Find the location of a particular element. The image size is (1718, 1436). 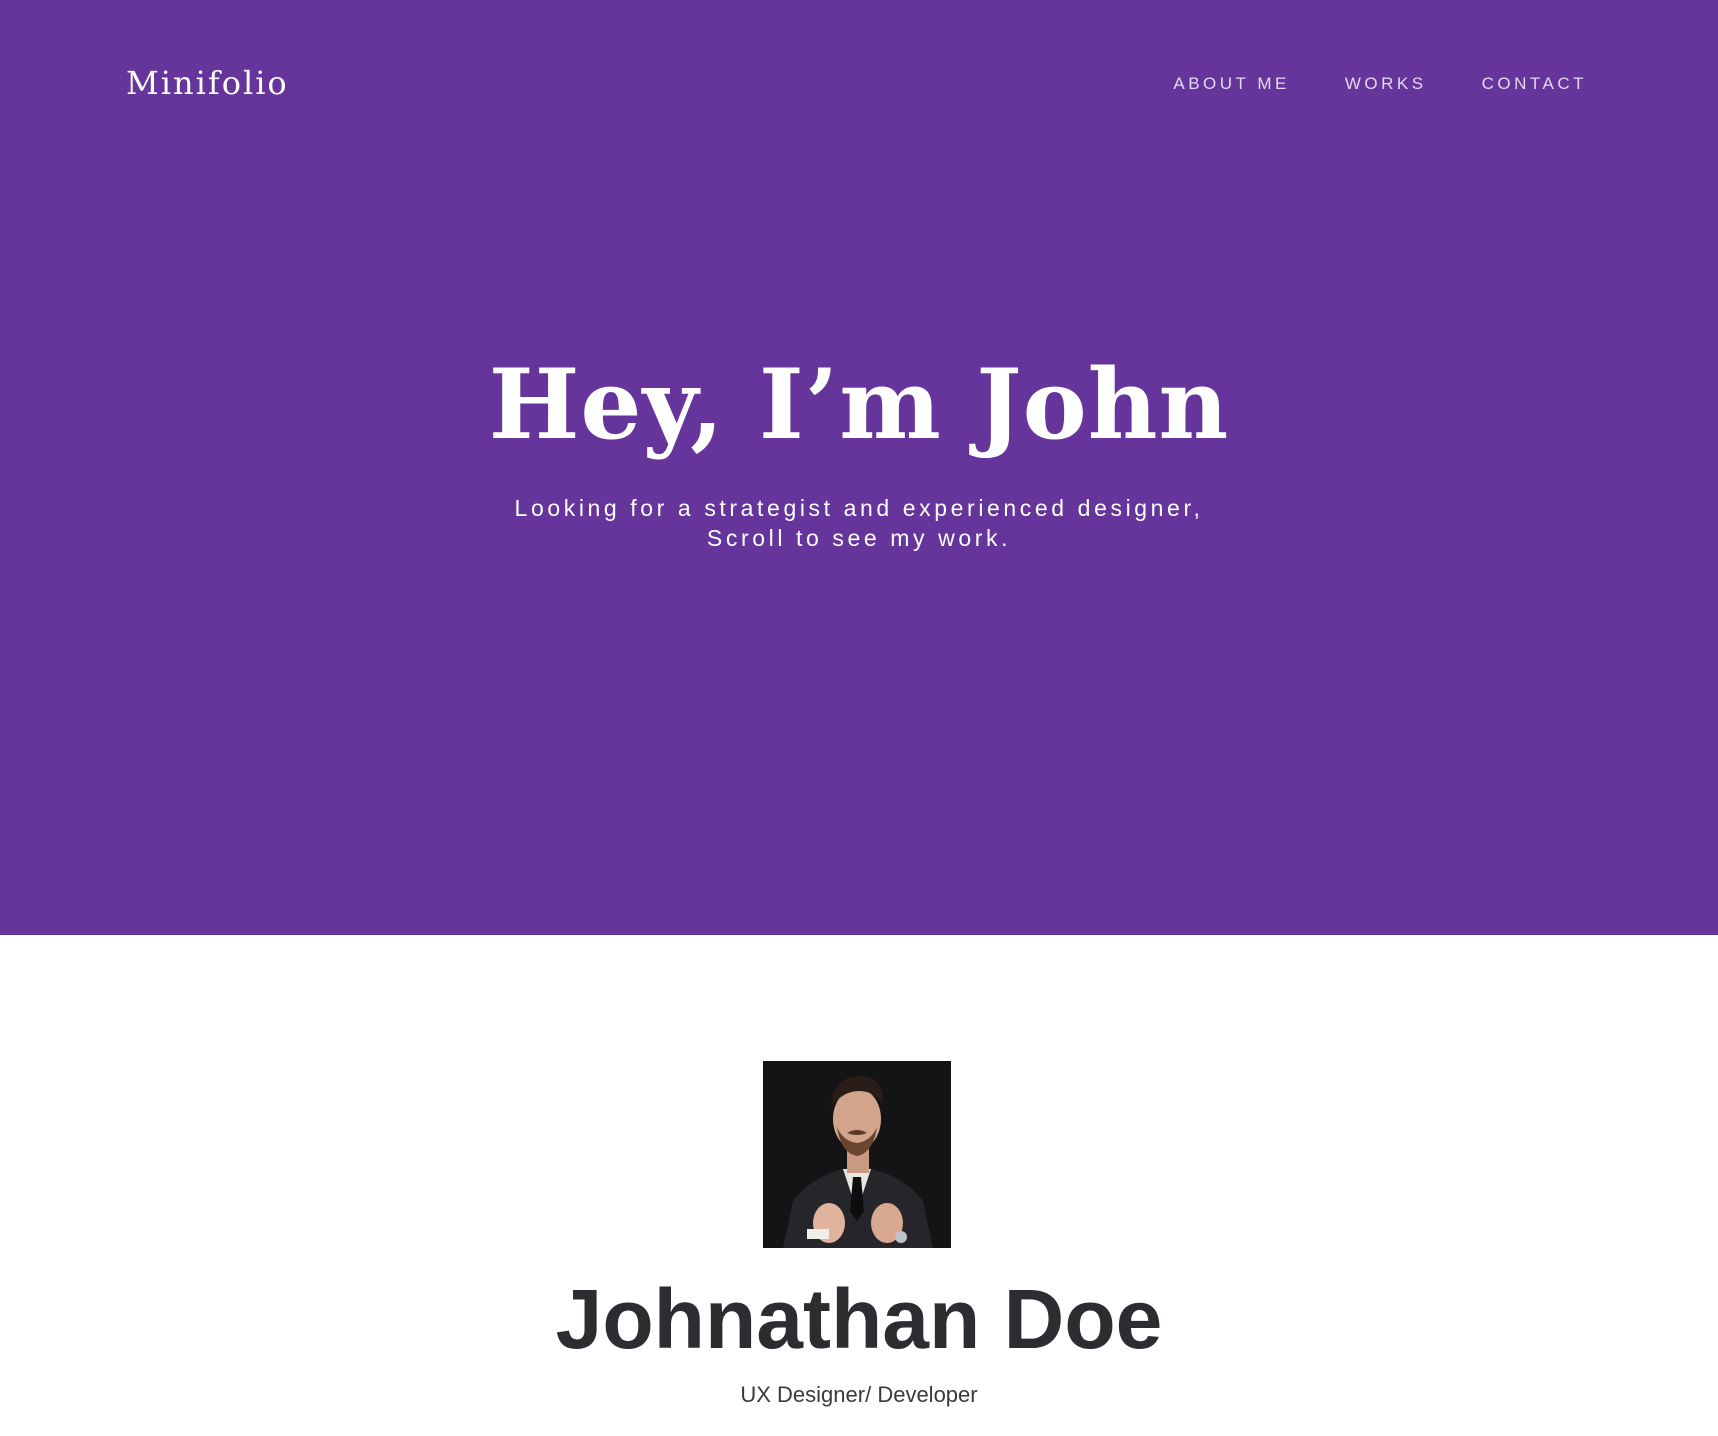

nav-contact: CONTACT is located at coordinates (1534, 84).